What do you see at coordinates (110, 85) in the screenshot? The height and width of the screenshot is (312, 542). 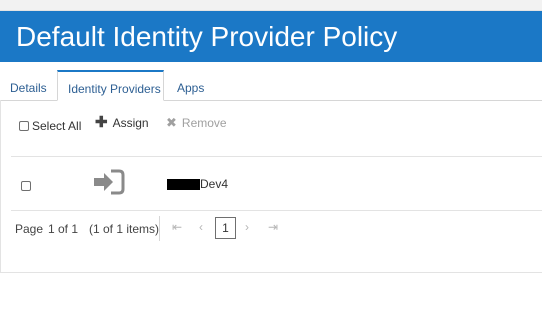 I see `tab-identity-providers: Identity Providers` at bounding box center [110, 85].